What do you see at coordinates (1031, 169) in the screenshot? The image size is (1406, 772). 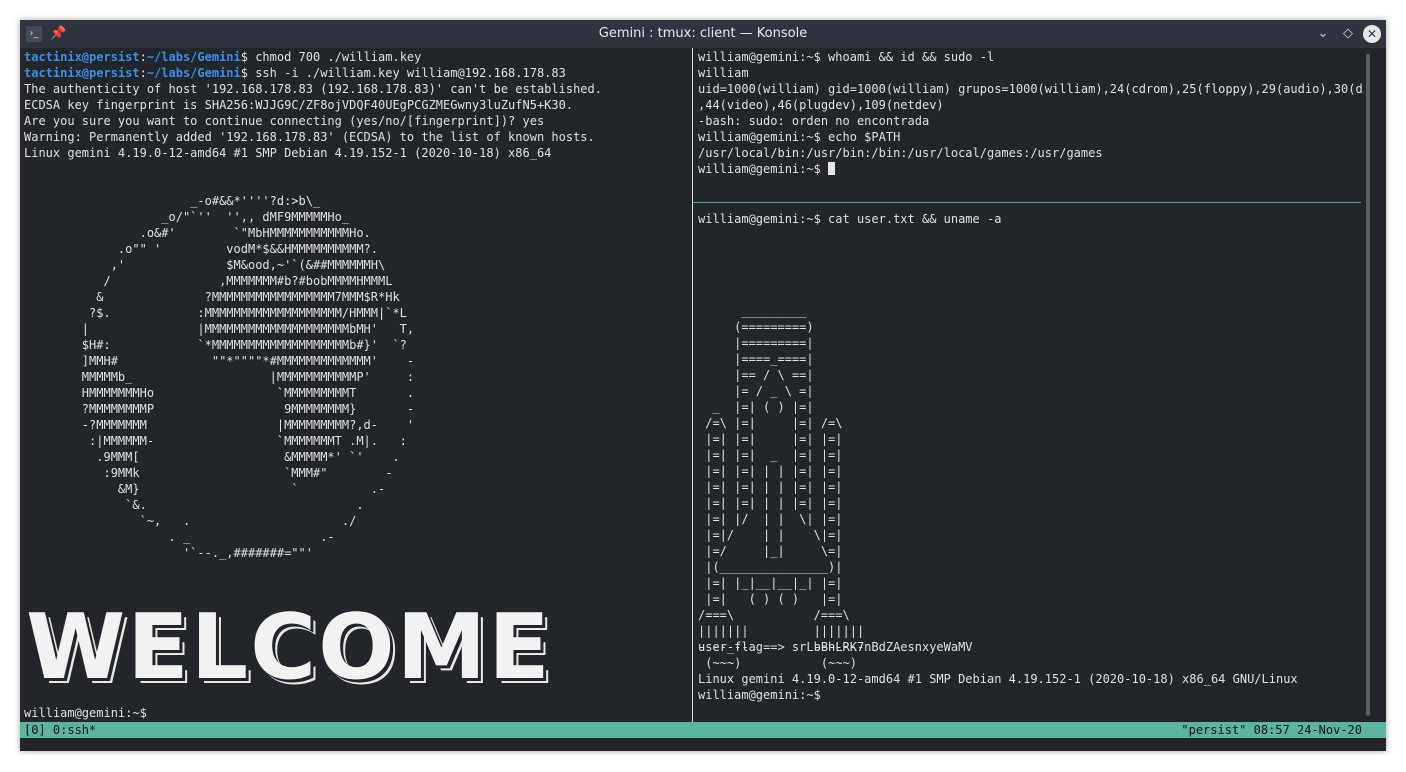 I see `shell-prompt-active: william@gemini:~$` at bounding box center [1031, 169].